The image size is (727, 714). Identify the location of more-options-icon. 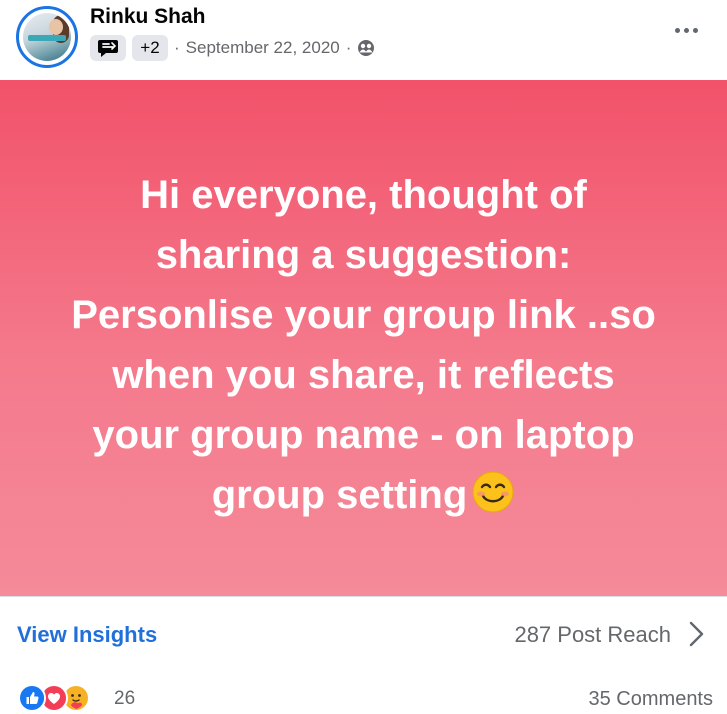
(686, 30).